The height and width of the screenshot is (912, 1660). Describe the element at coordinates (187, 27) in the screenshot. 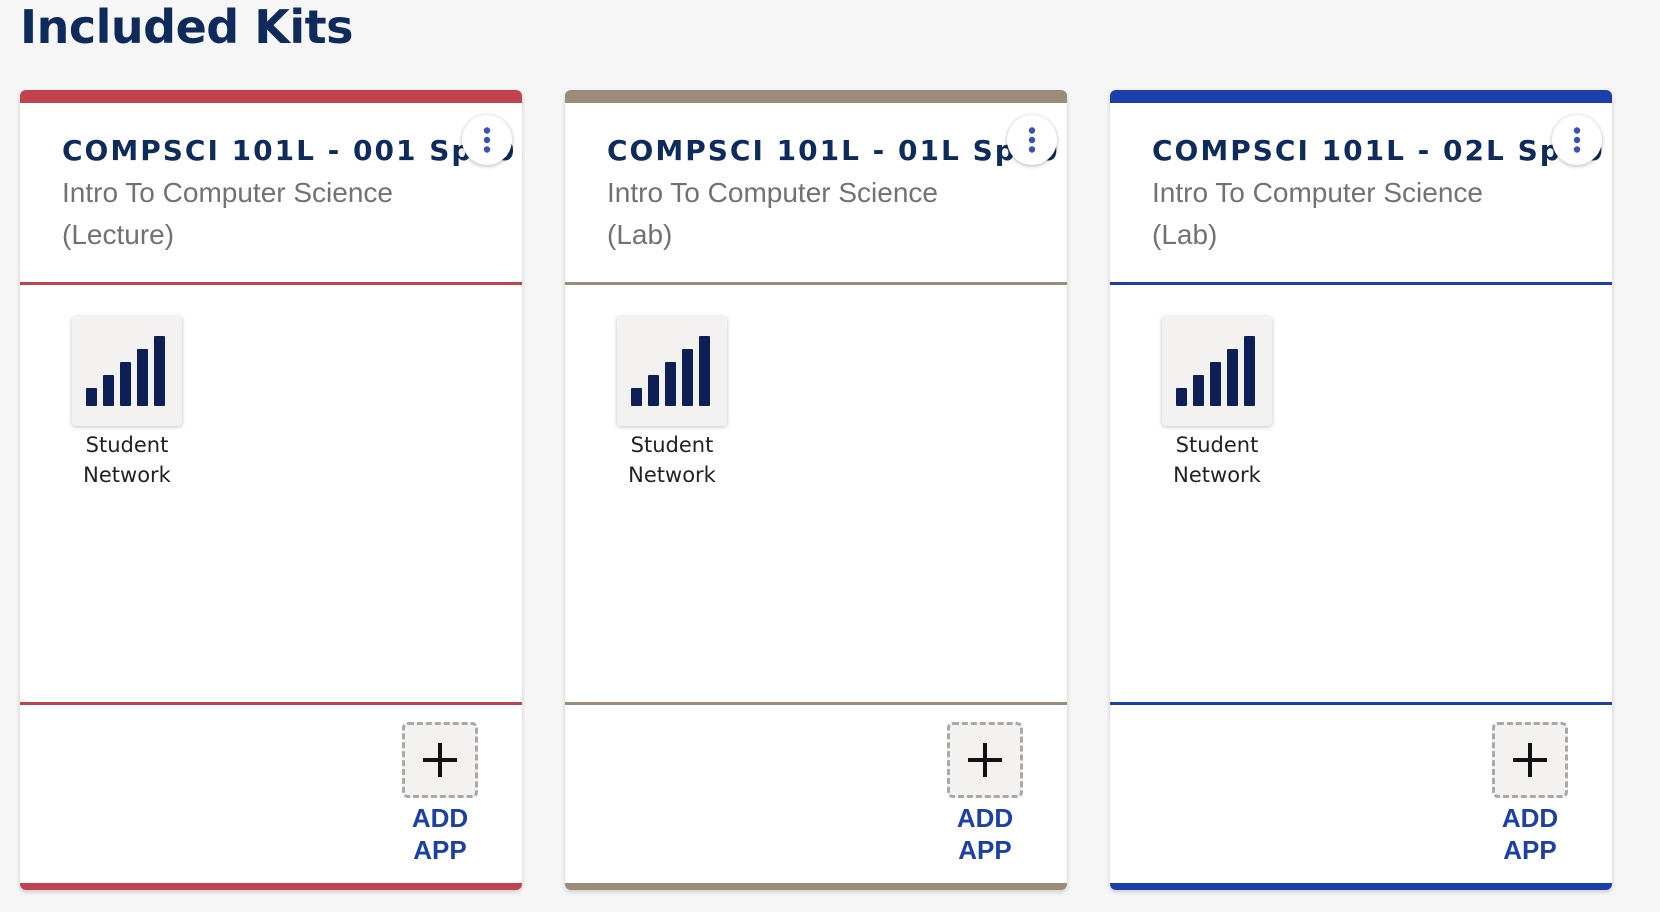

I see `page-title: Included Kits` at that location.